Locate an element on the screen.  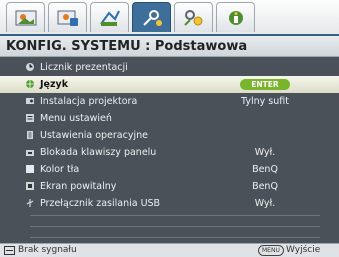
usb-icon is located at coordinates (30, 203).